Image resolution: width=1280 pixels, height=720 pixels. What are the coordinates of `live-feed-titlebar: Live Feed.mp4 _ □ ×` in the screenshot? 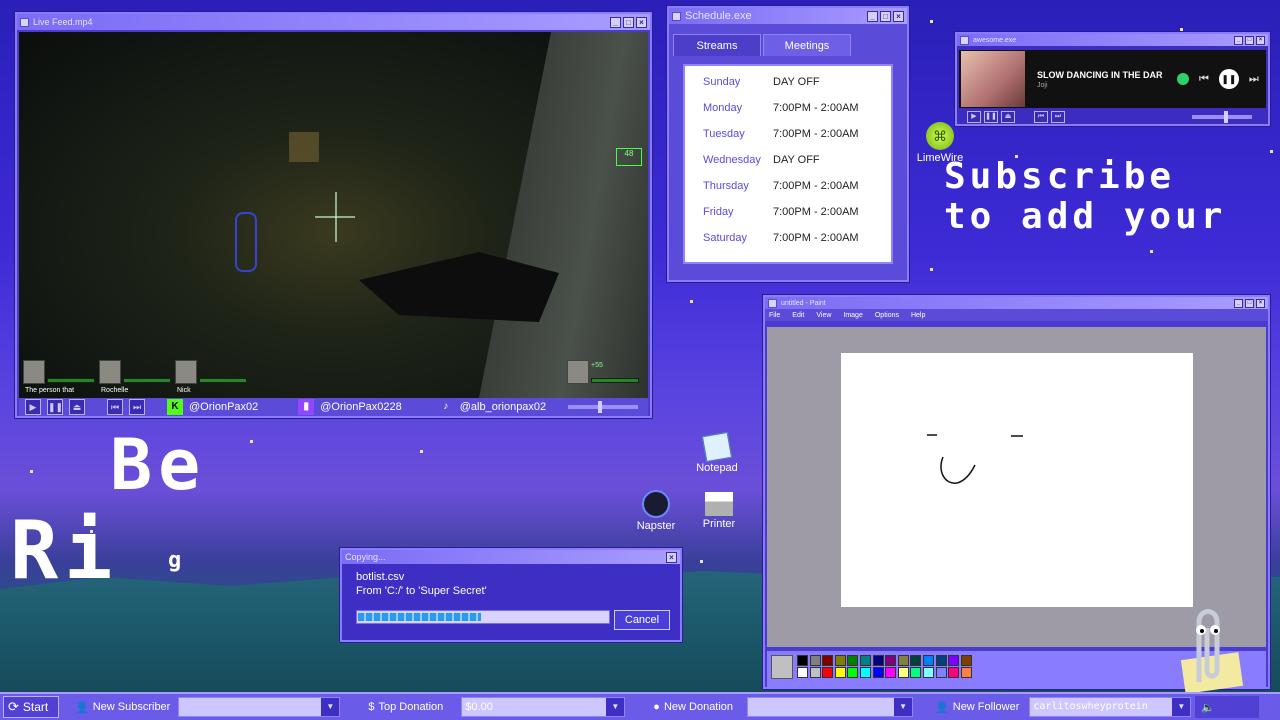 It's located at (333, 22).